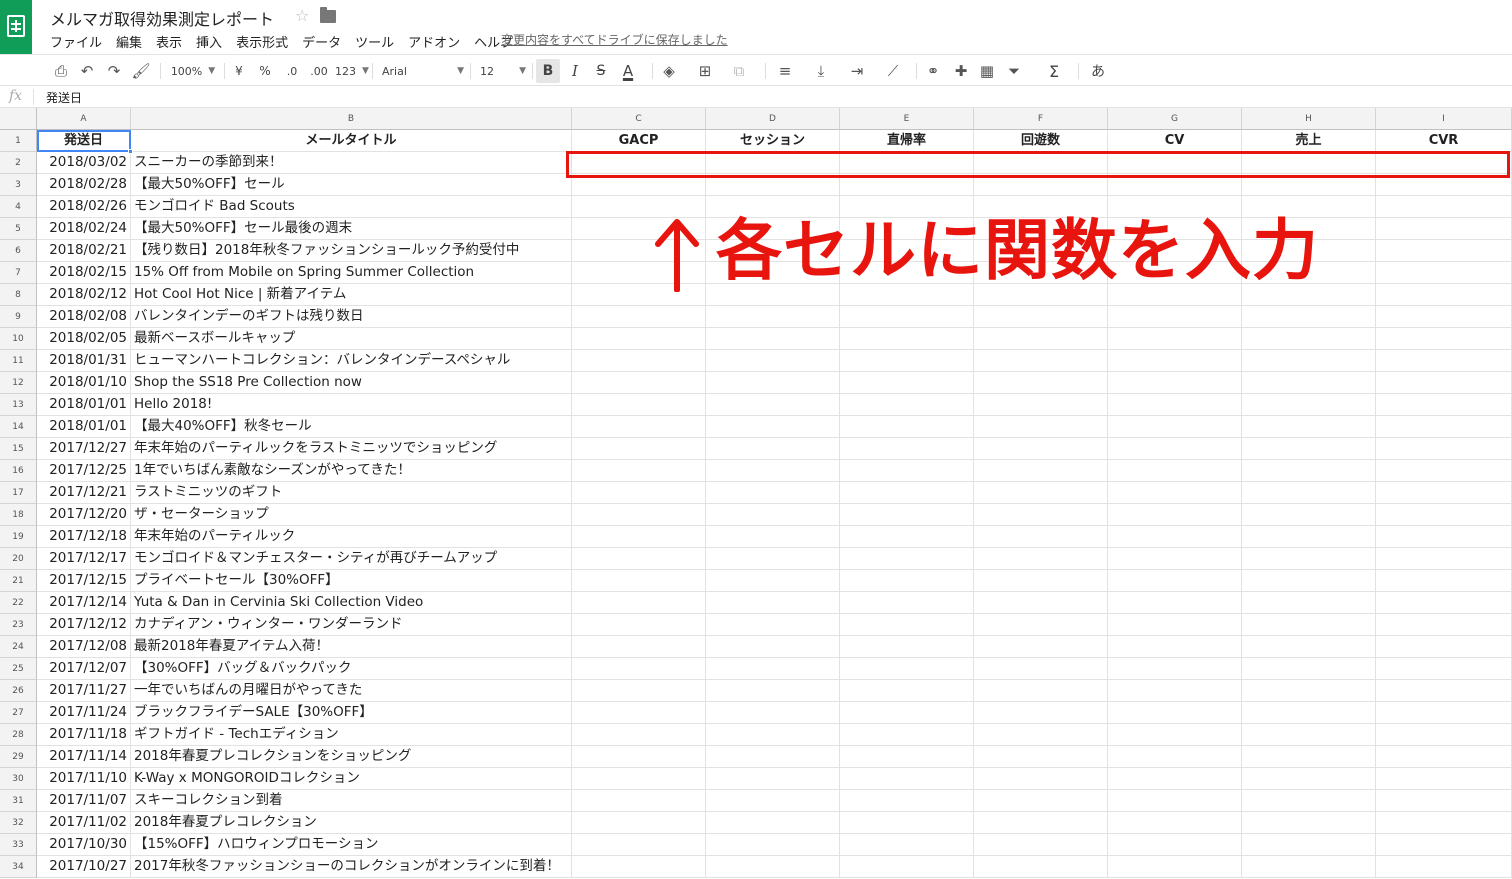  Describe the element at coordinates (64, 97) in the screenshot. I see `formula-input: 発送日` at that location.